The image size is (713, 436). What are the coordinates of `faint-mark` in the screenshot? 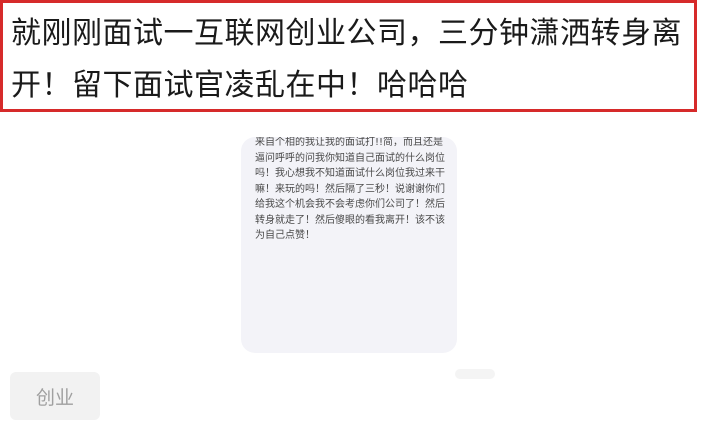 It's located at (475, 374).